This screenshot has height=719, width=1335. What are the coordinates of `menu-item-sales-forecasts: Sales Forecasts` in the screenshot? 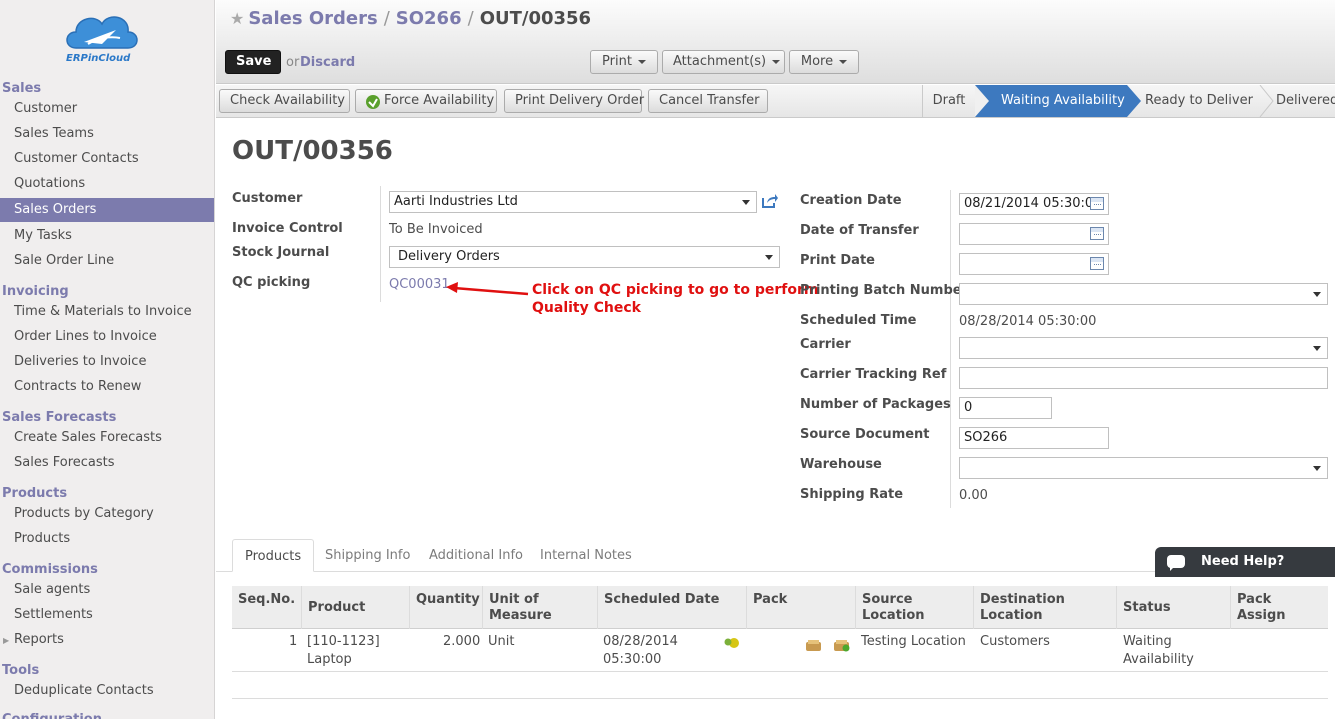 It's located at (107, 463).